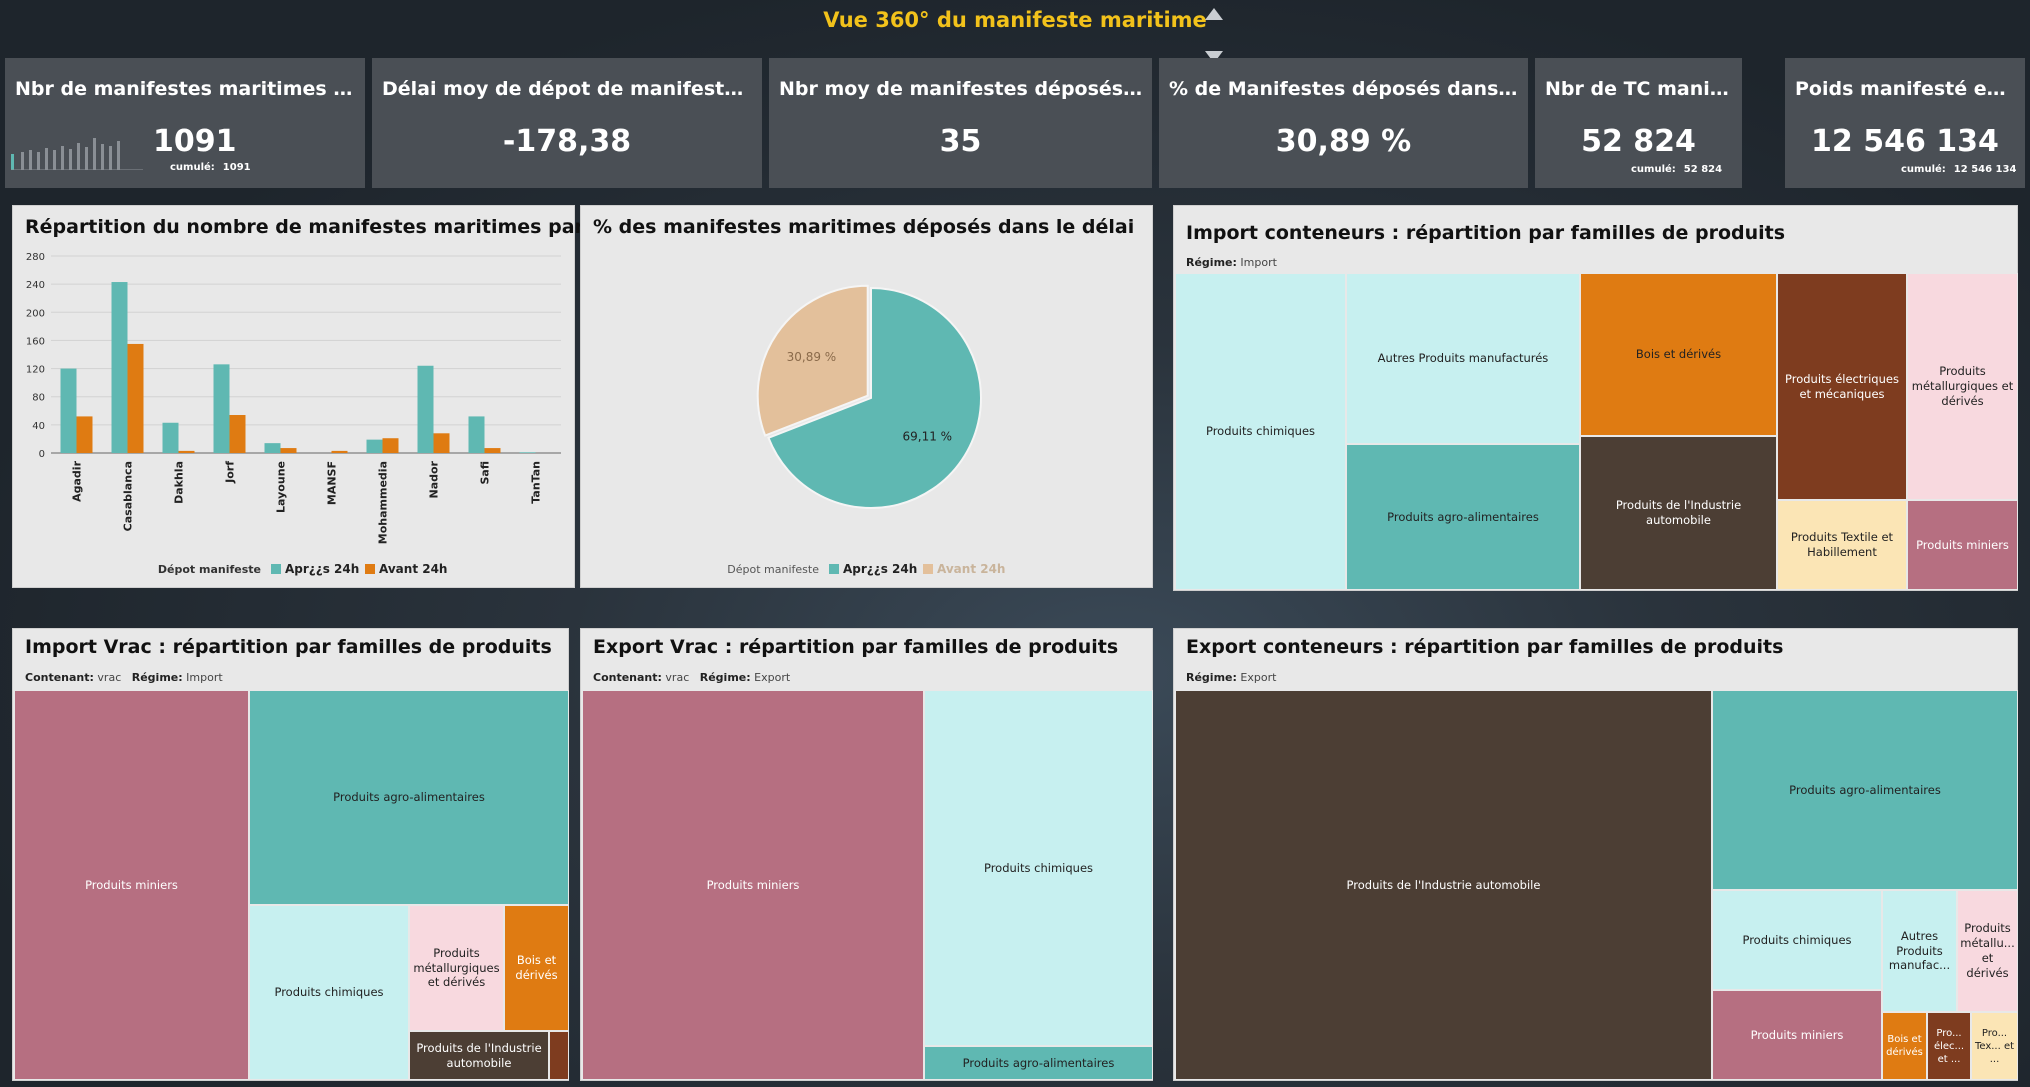 The width and height of the screenshot is (2030, 1087). What do you see at coordinates (536, 482) in the screenshot?
I see `x-tick-label: TanTan` at bounding box center [536, 482].